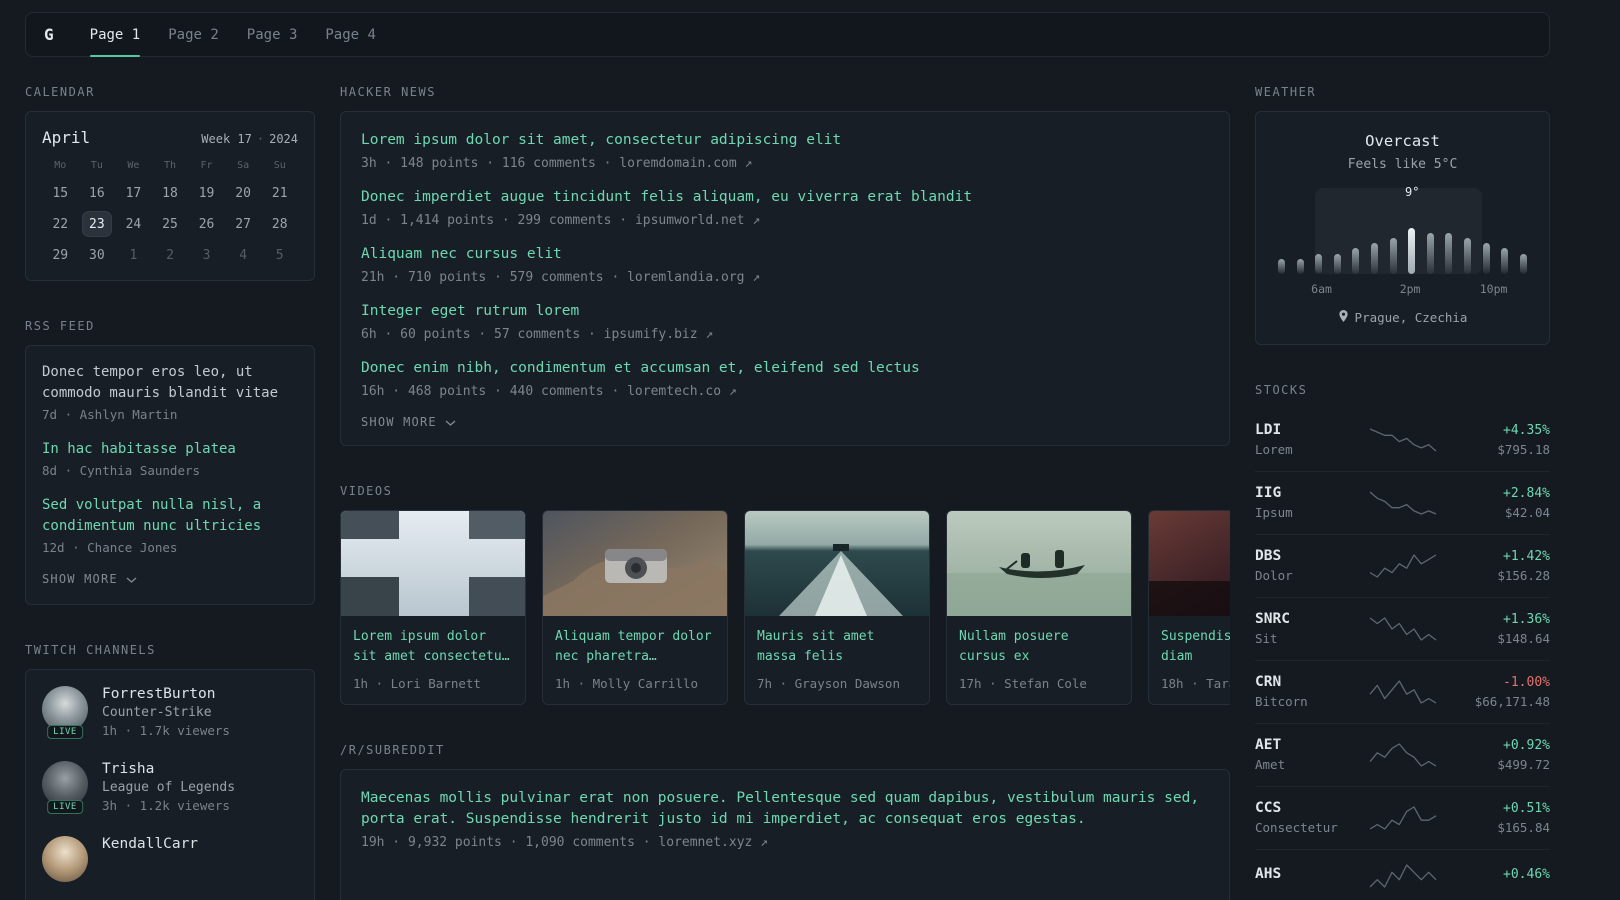 The width and height of the screenshot is (1620, 900). I want to click on stock-change: -1.00%, so click(1526, 682).